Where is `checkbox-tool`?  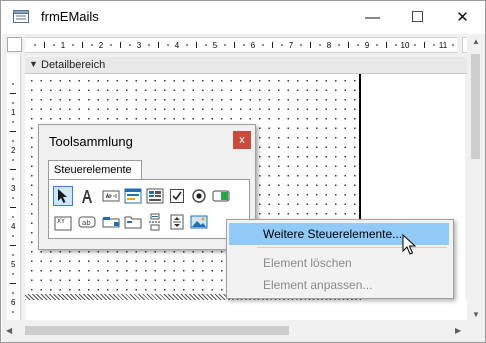 checkbox-tool is located at coordinates (177, 196).